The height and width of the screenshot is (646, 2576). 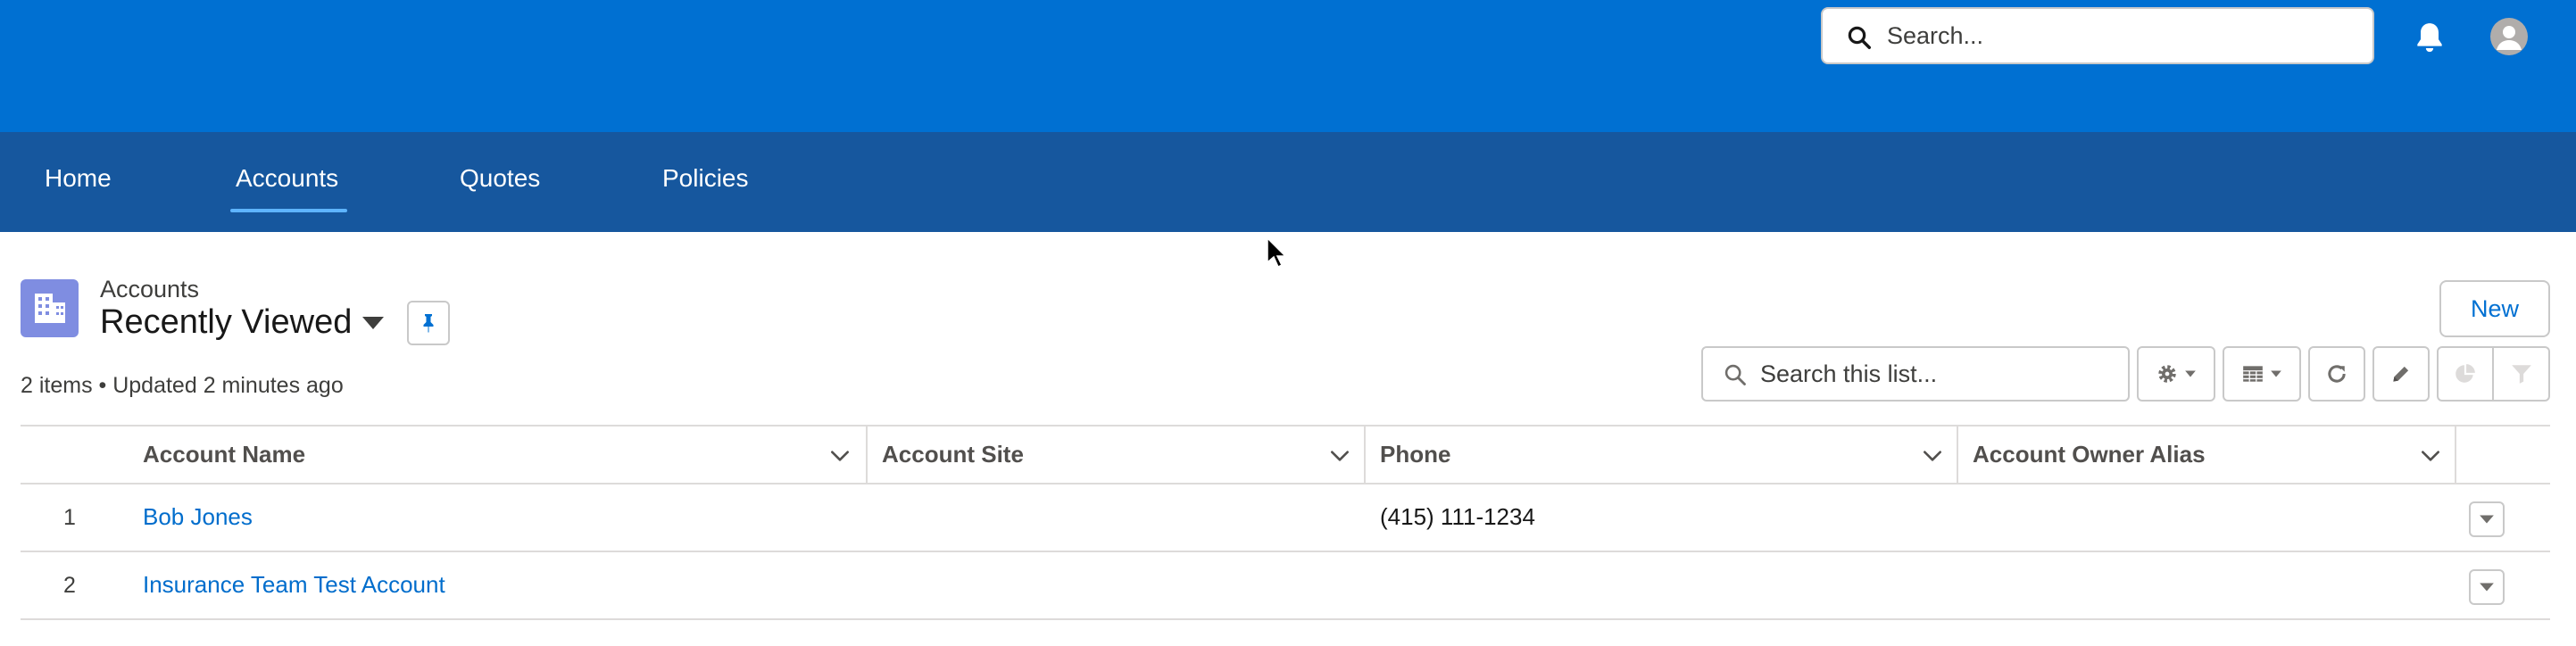 What do you see at coordinates (226, 323) in the screenshot?
I see `list-view-title: Recently Viewed` at bounding box center [226, 323].